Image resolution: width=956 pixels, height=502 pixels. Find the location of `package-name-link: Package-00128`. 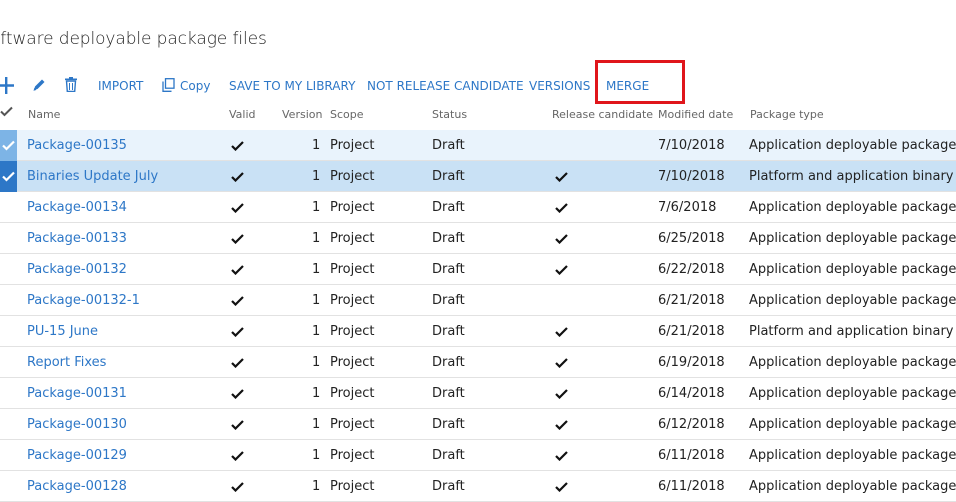

package-name-link: Package-00128 is located at coordinates (77, 486).